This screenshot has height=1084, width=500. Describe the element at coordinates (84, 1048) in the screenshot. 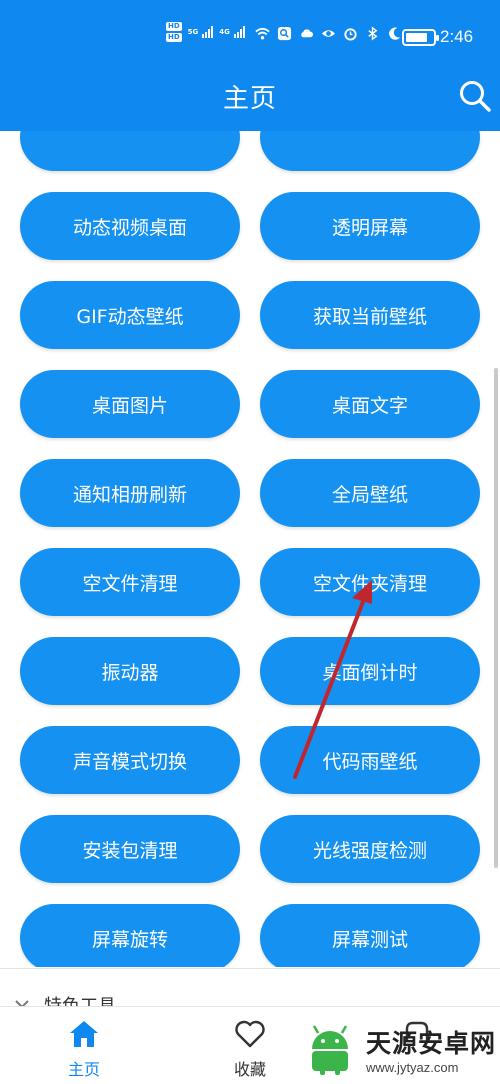

I see `nav-item-home: 主页` at that location.